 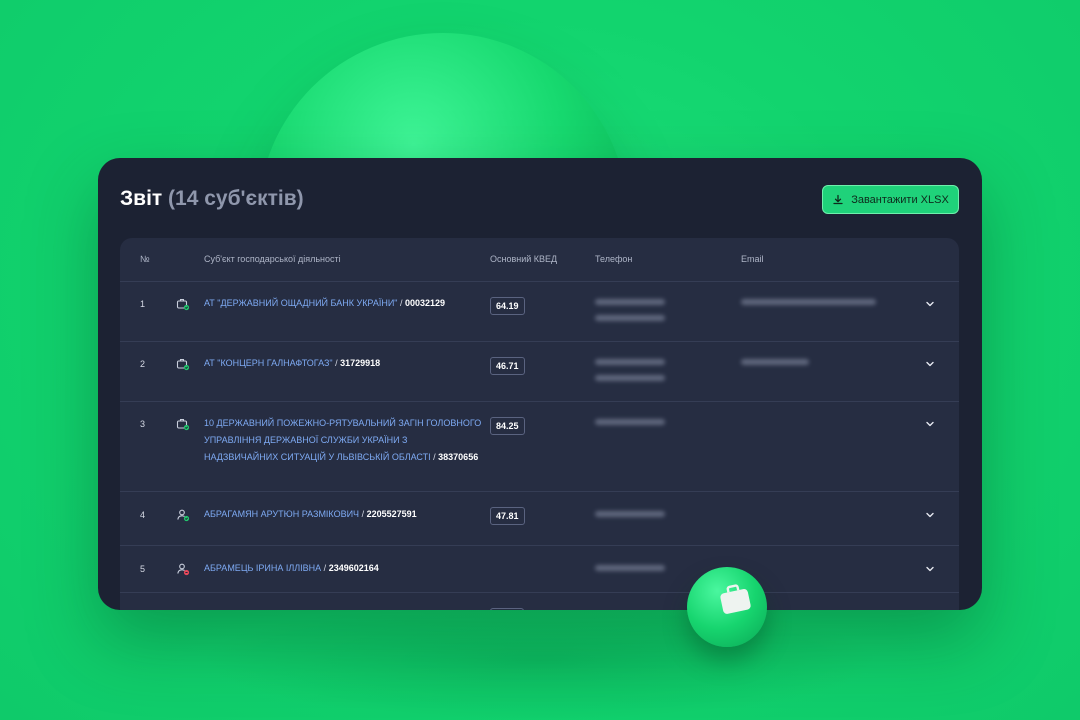 What do you see at coordinates (539, 569) in the screenshot?
I see `table-row: 5 АБРАМЕЦЬ ІРИНА ІЛЛІВНА / 2349602164` at bounding box center [539, 569].